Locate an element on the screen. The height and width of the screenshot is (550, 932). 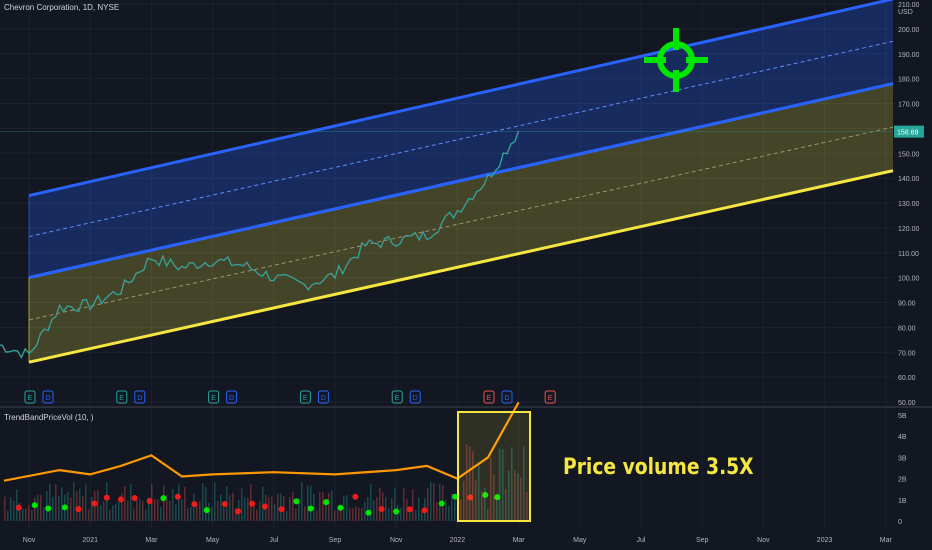
x-tick-label: Jul is located at coordinates (641, 540).